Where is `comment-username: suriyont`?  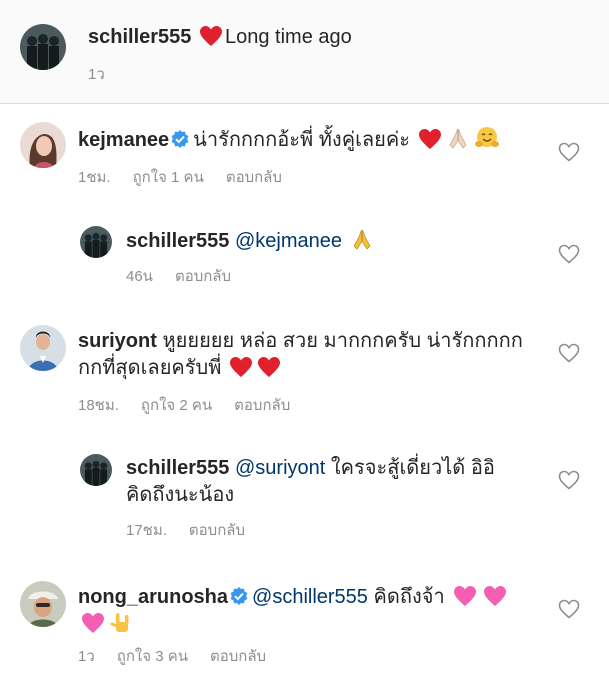
comment-username: suriyont is located at coordinates (117, 341).